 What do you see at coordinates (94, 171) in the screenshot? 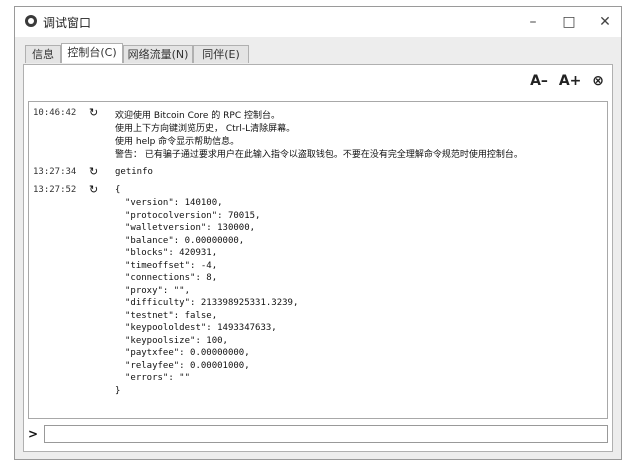
I see `command-icon: ↻` at bounding box center [94, 171].